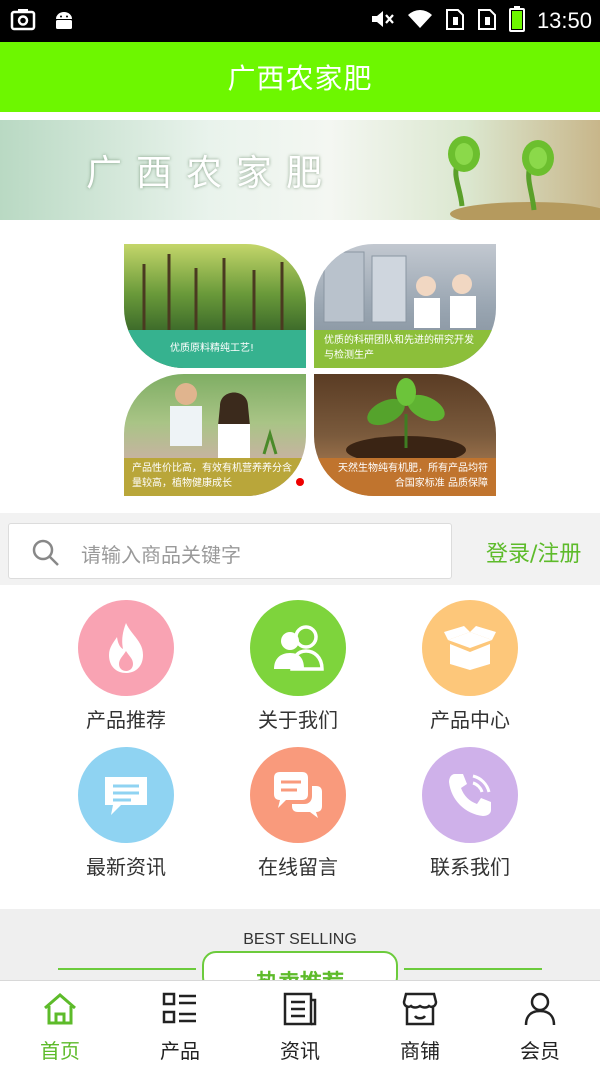 The image size is (600, 1067). What do you see at coordinates (180, 1051) in the screenshot?
I see `tab-label: 产品` at bounding box center [180, 1051].